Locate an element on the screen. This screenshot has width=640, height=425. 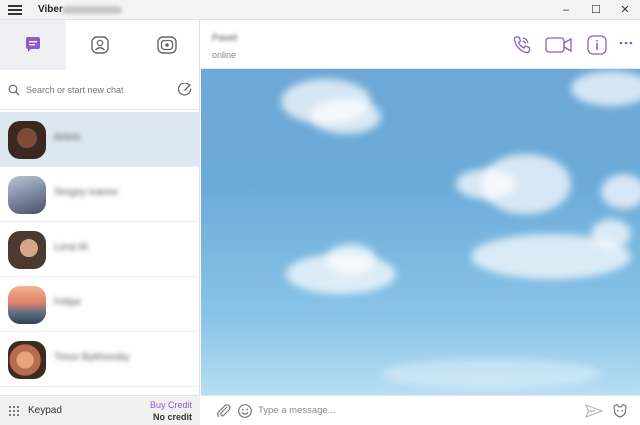
tab-public-chats is located at coordinates (167, 45).